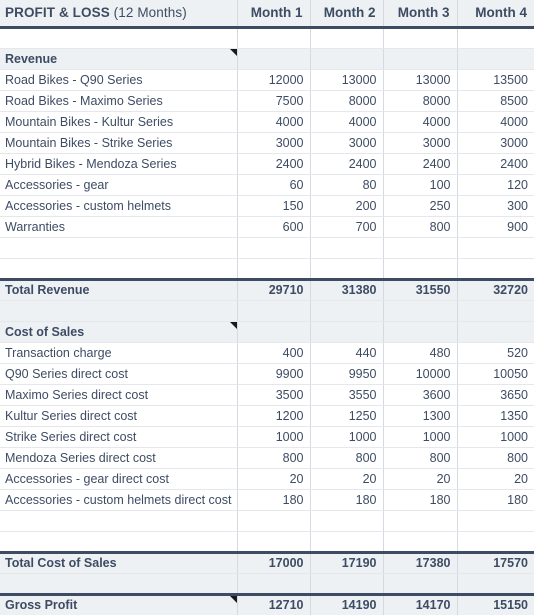  I want to click on value-cell-month-3: 4000, so click(420, 122).